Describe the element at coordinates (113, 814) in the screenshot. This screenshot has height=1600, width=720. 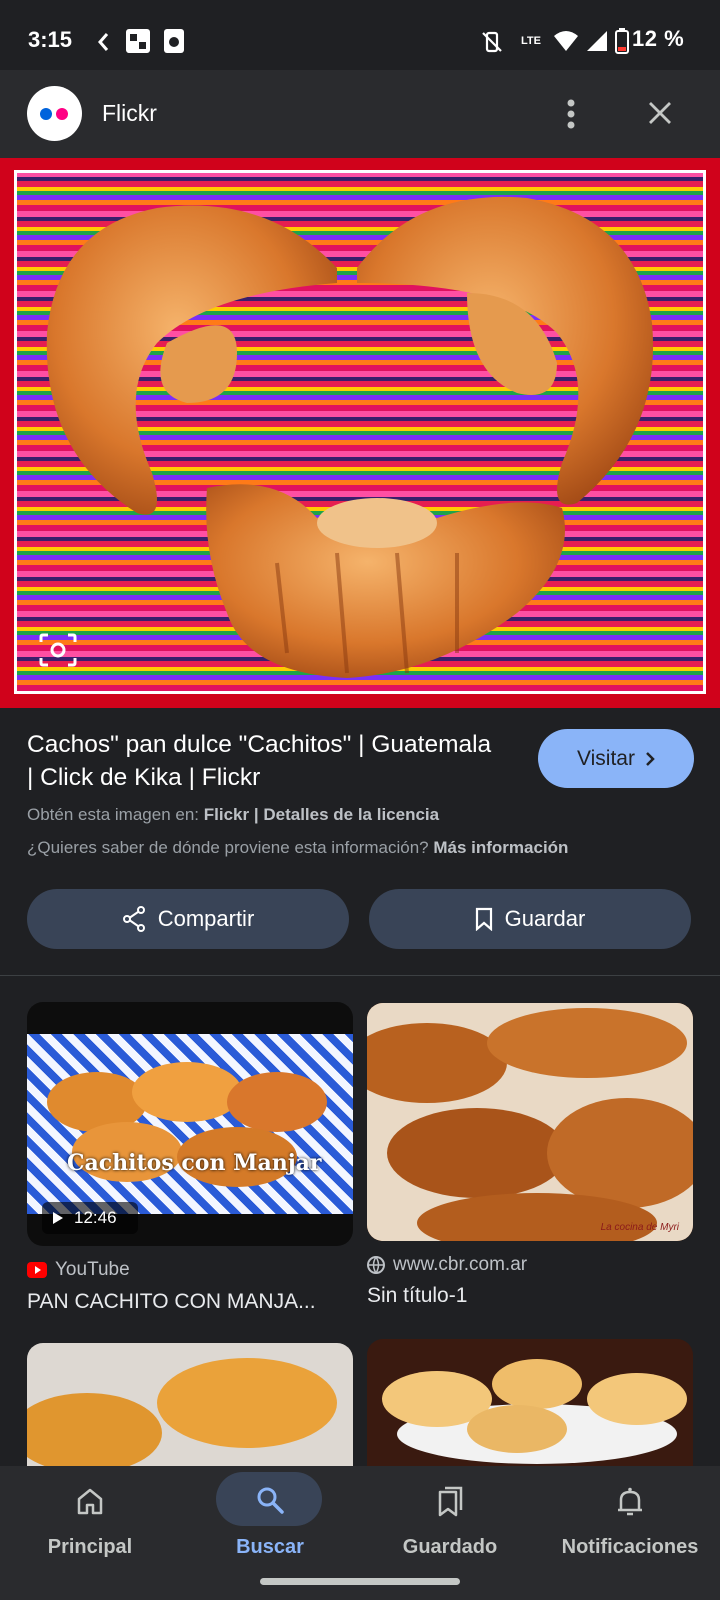
I see `source-prefix: Obtén esta imagen en:` at that location.